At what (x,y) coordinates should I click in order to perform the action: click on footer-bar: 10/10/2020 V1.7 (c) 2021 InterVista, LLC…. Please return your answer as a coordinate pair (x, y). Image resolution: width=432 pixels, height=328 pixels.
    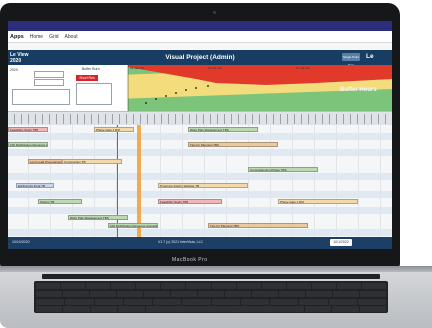
    Looking at the image, I should click on (200, 243).